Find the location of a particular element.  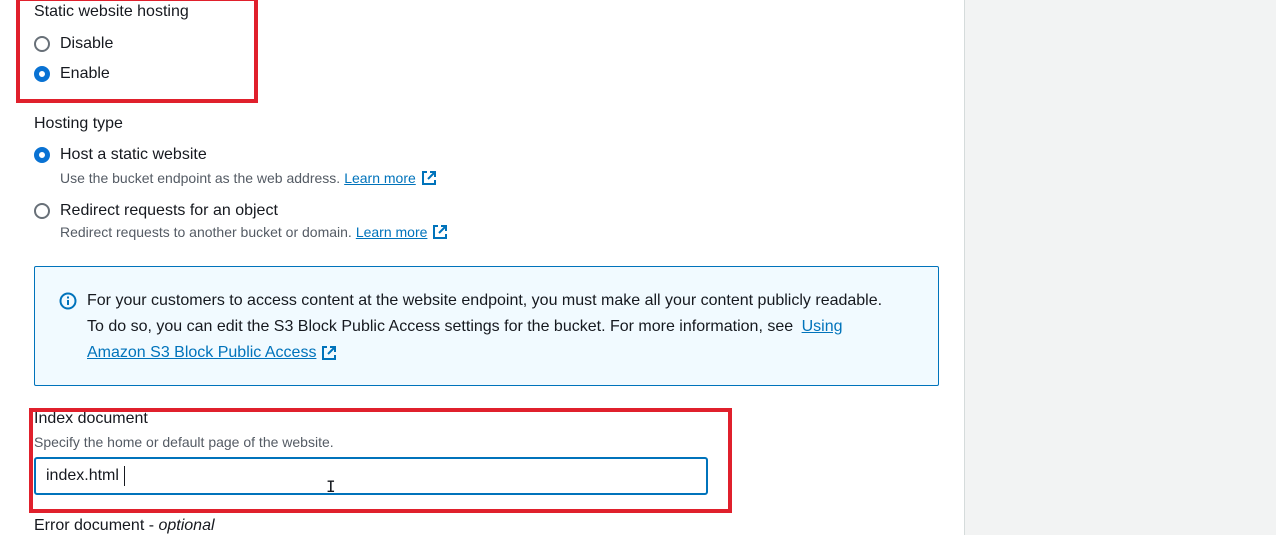

radio-label-enable: Enable is located at coordinates (85, 73).